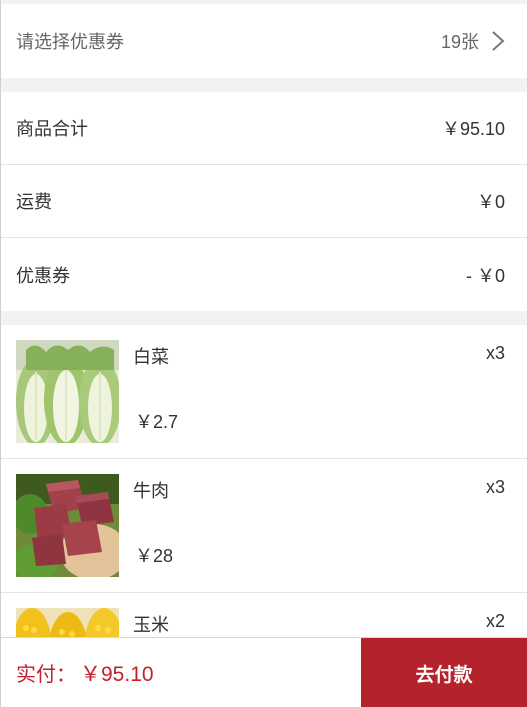 Image resolution: width=528 pixels, height=708 pixels. What do you see at coordinates (264, 274) in the screenshot?
I see `summary-row-coupon: 优惠券 - ￥0` at bounding box center [264, 274].